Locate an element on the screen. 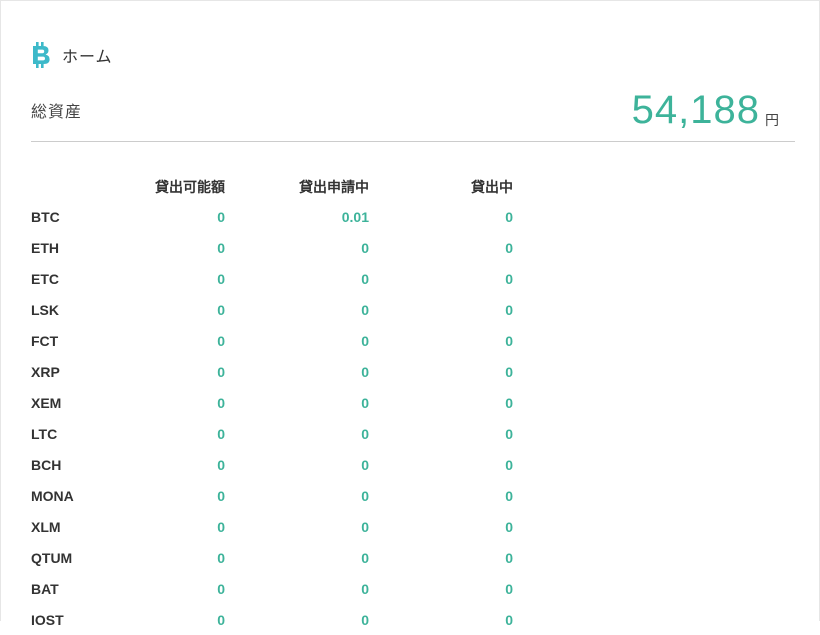 The width and height of the screenshot is (820, 635). total-assets-label: 総資産 is located at coordinates (57, 112).